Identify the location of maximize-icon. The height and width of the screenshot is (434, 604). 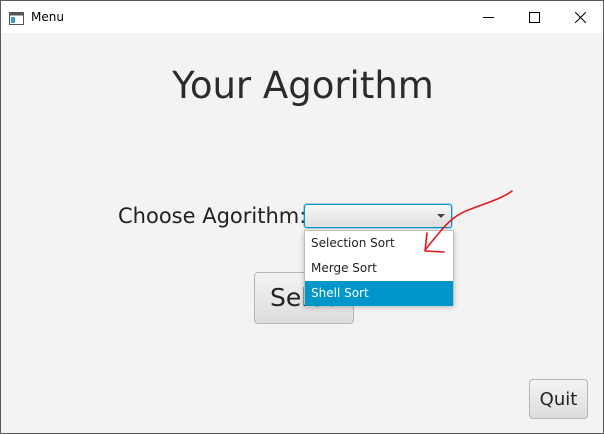
(534, 17).